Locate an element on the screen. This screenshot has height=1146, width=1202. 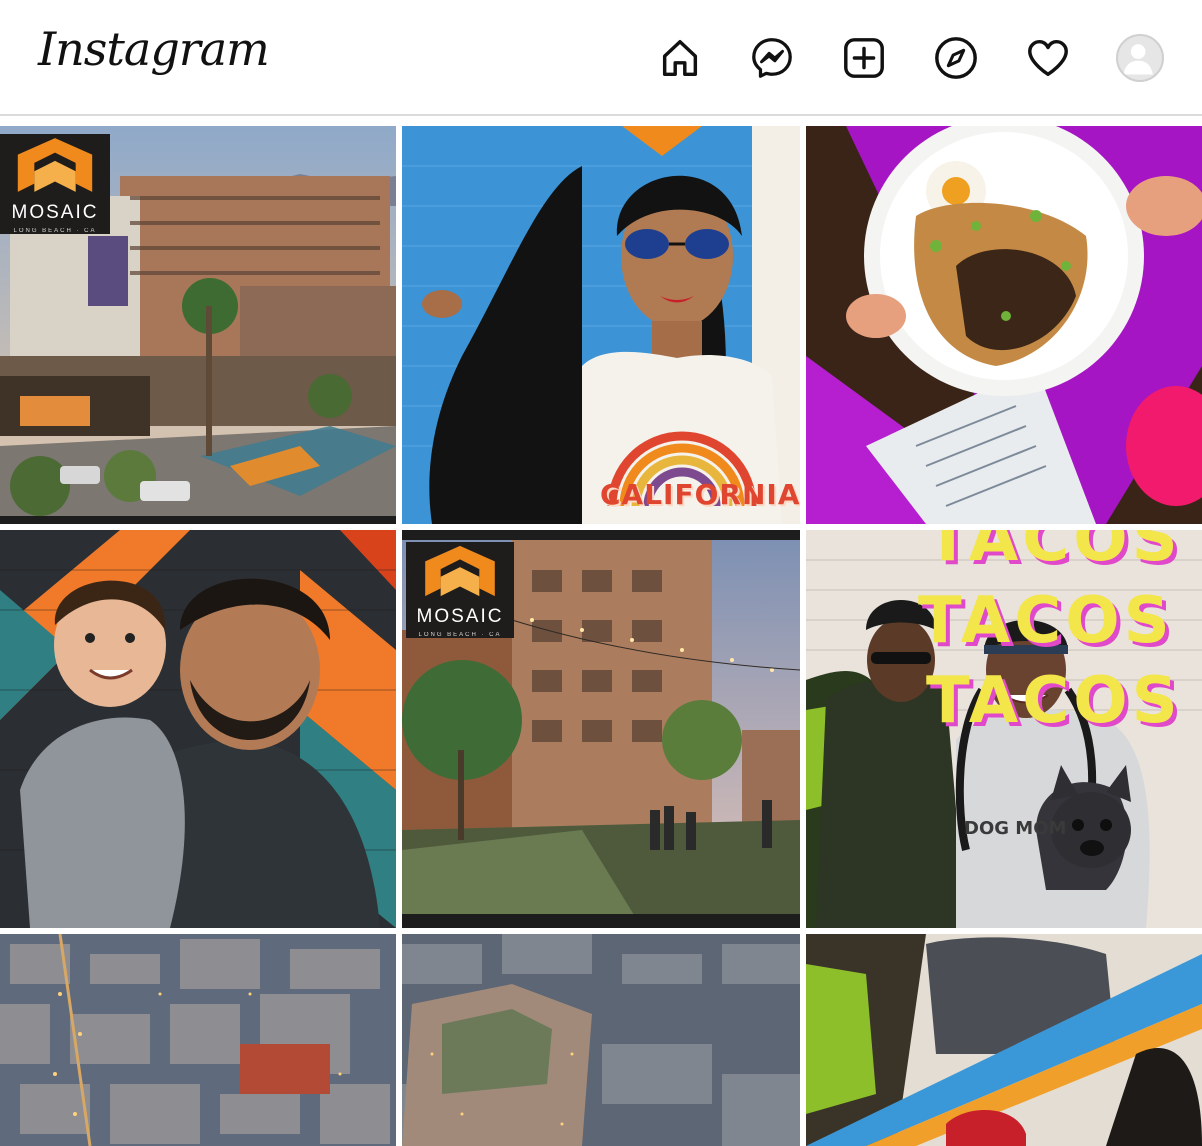
post-mosaic-courtyard: MOSAIC LONG BEACH · CA is located at coordinates (601, 729).